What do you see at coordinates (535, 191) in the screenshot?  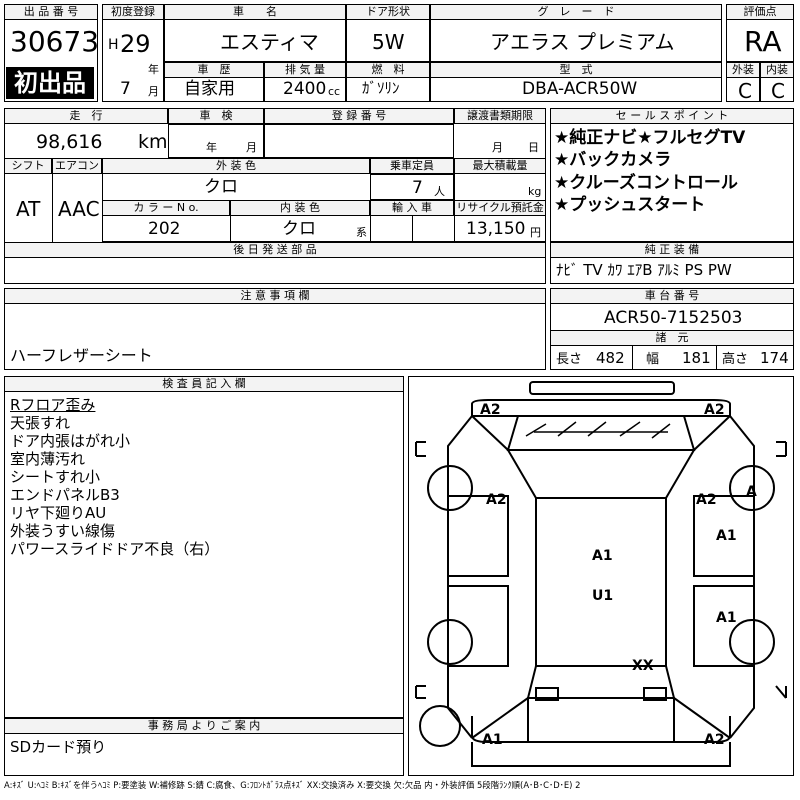 I see `load-unit: kg` at bounding box center [535, 191].